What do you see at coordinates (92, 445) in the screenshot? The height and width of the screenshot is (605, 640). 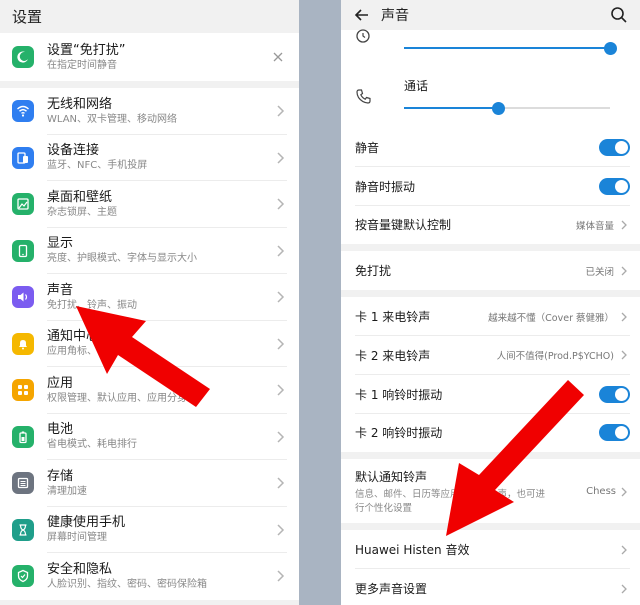 I see `settings-item-subtitle: 省电模式、耗电排行` at bounding box center [92, 445].